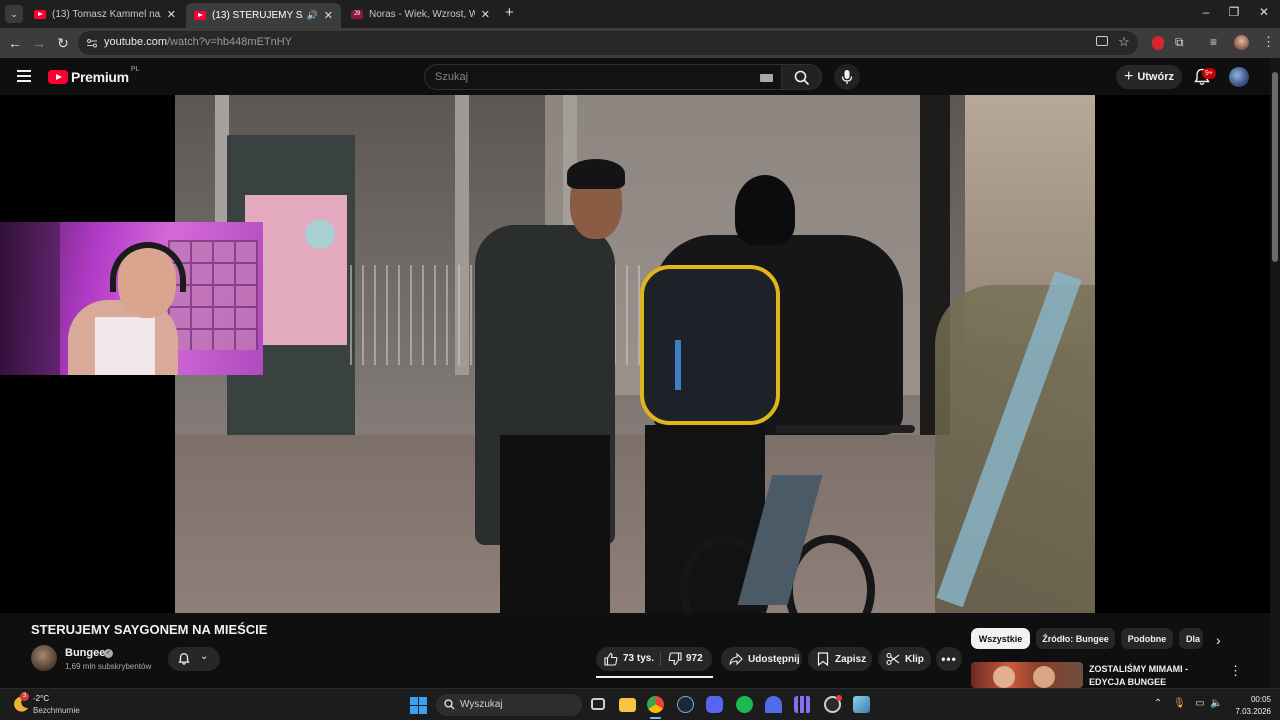  Describe the element at coordinates (893, 659) in the screenshot. I see `scissors-icon` at that location.